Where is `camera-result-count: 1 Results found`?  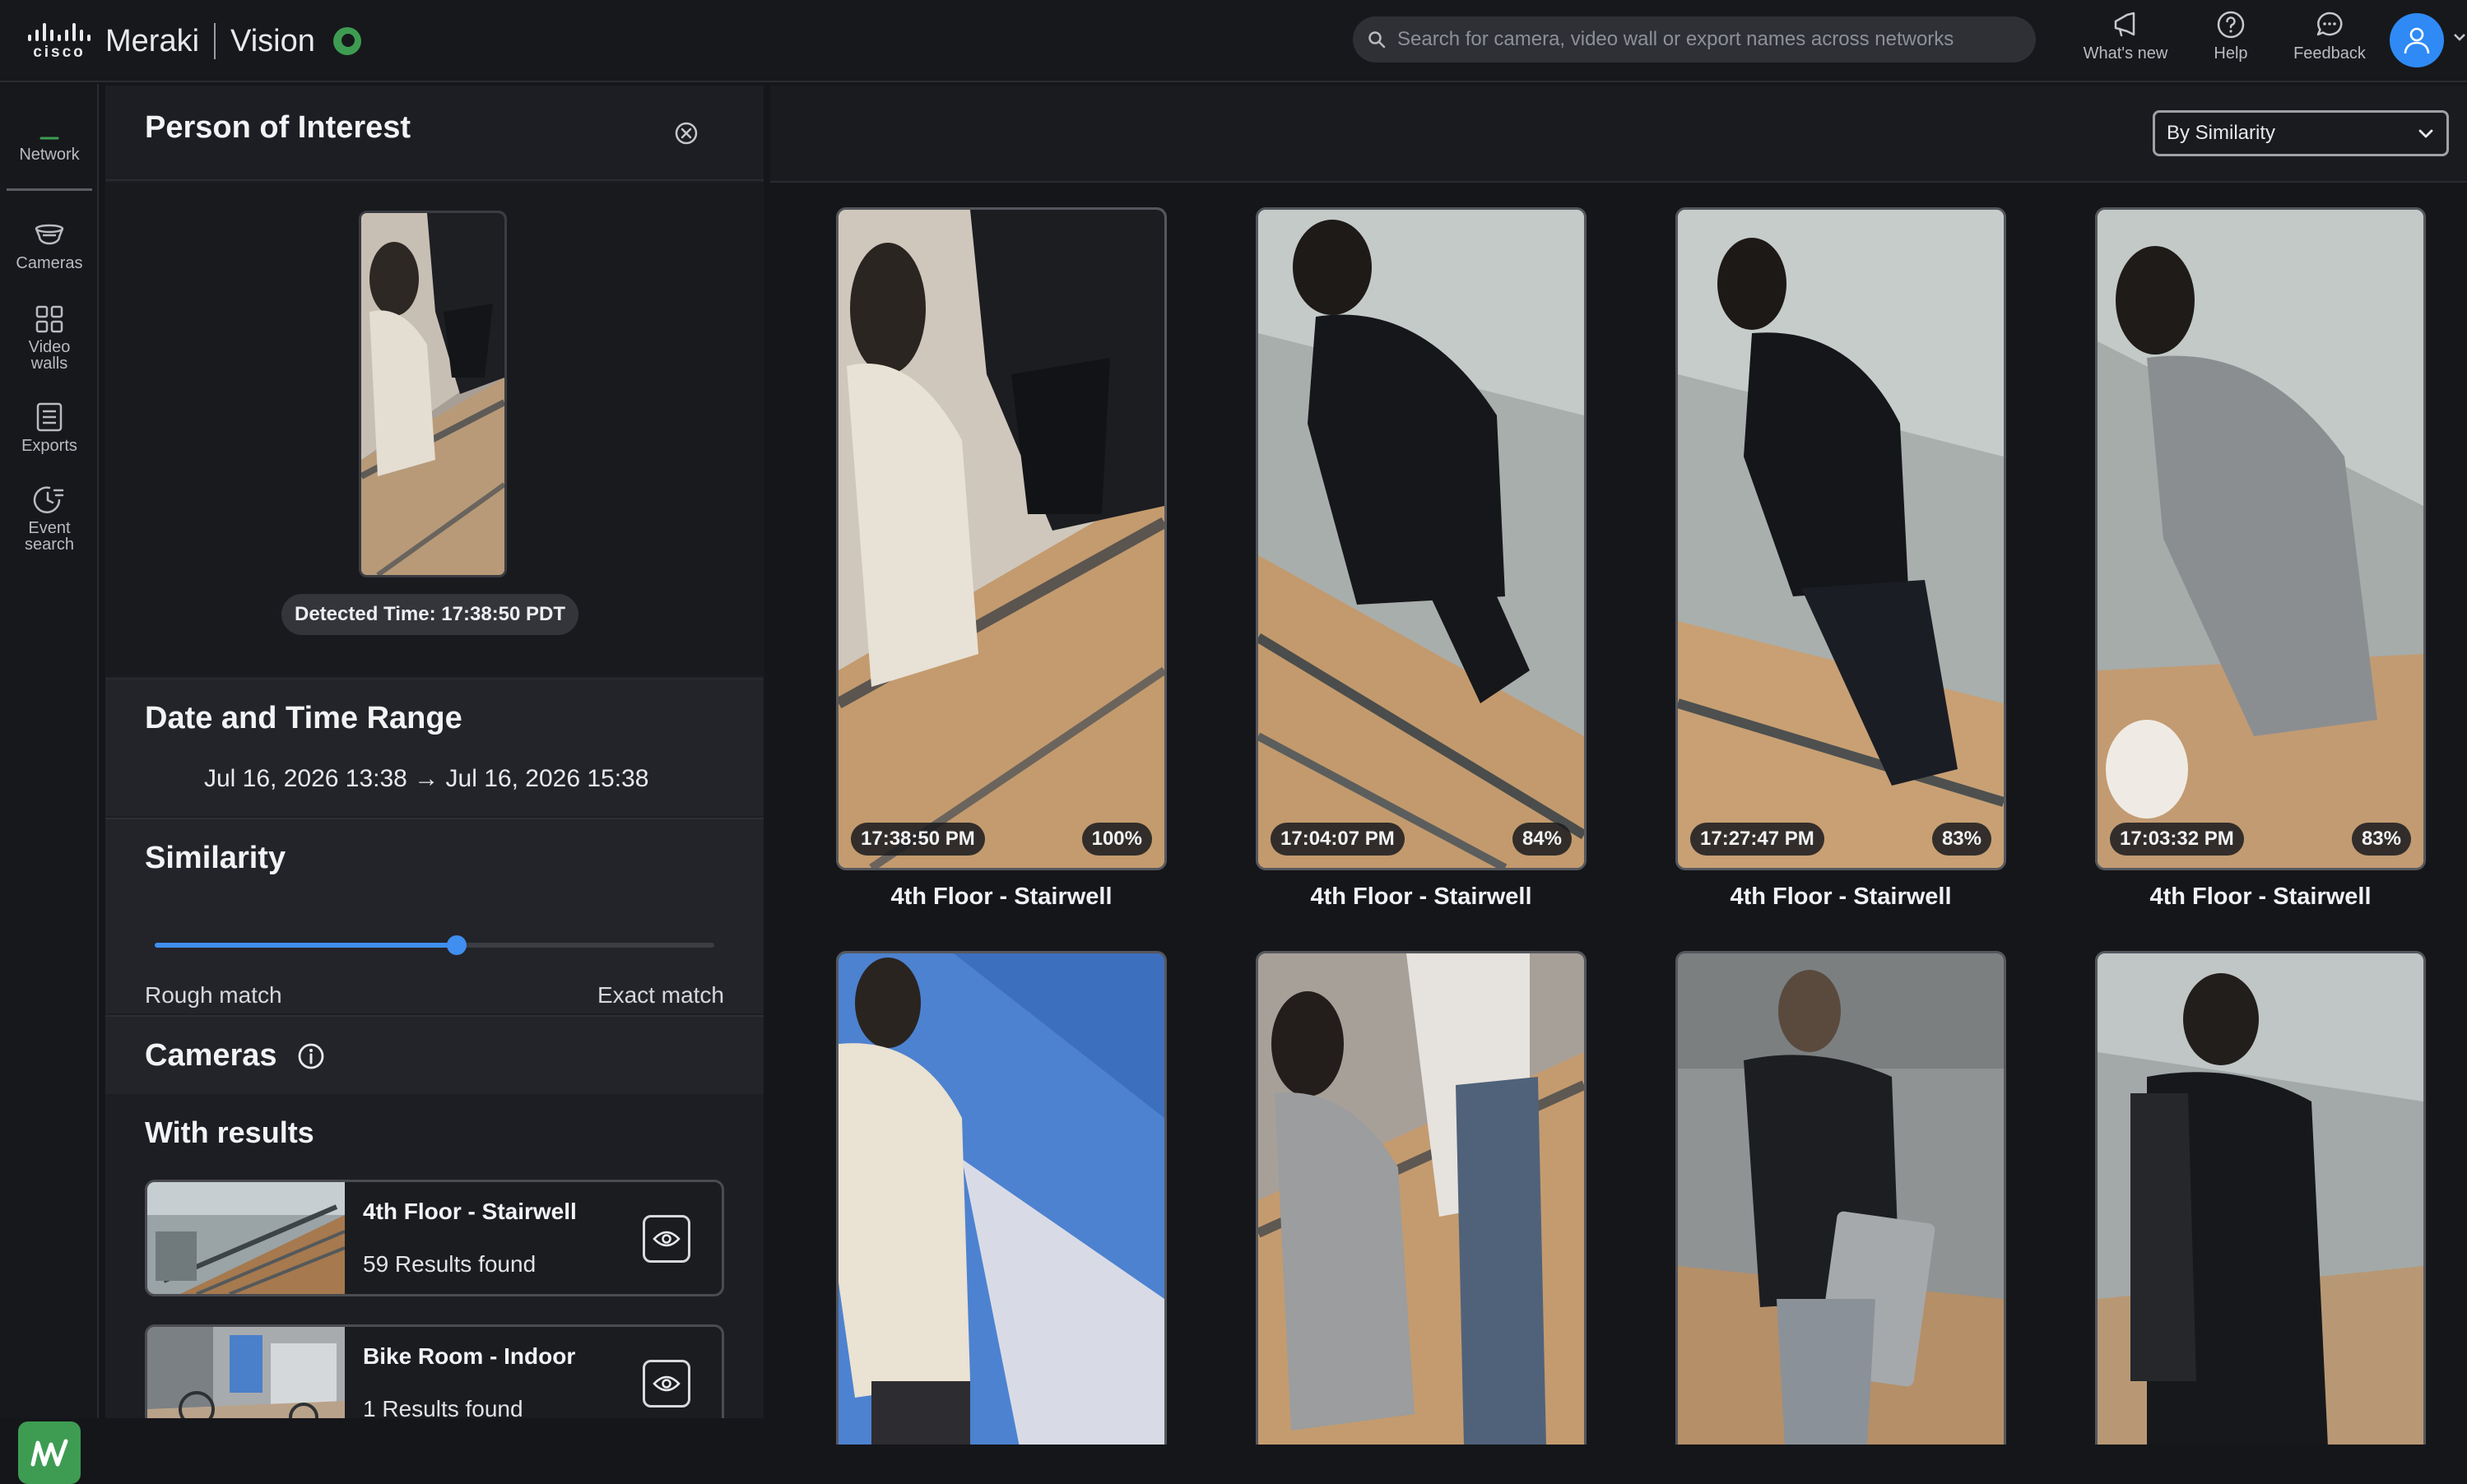 camera-result-count: 1 Results found is located at coordinates (443, 1407).